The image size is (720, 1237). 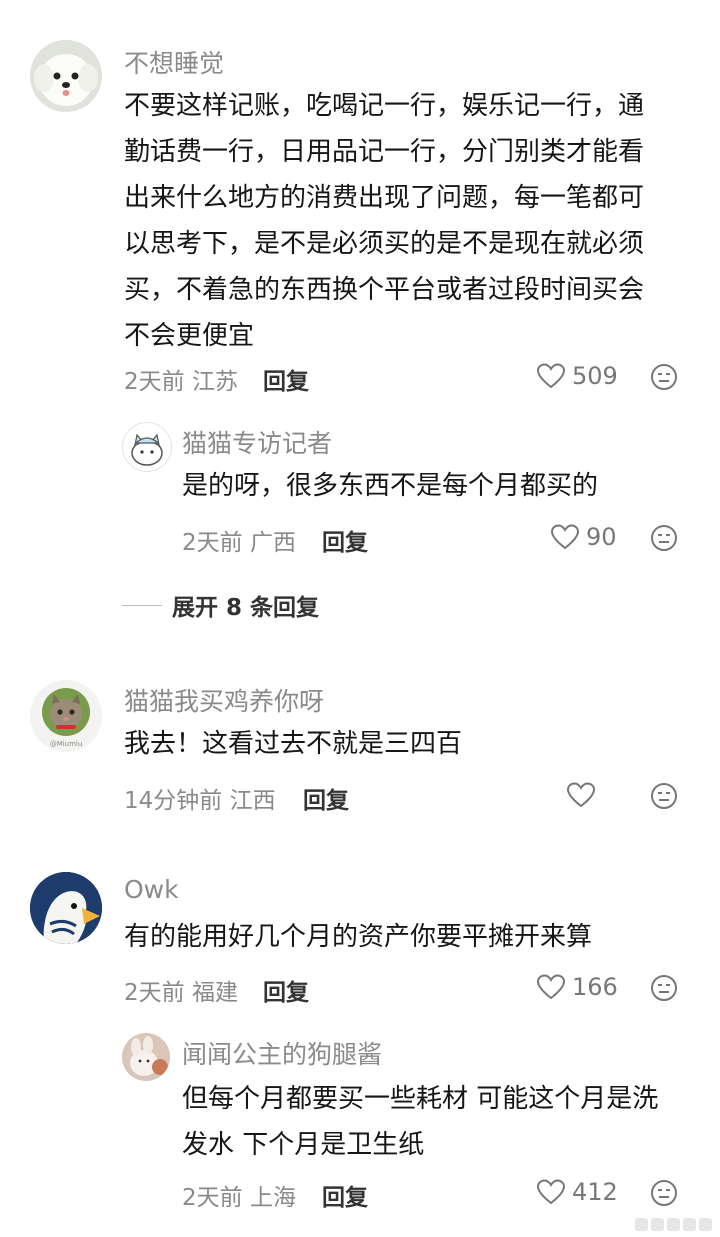 I want to click on reply-meta: 2天前 广西, so click(x=239, y=540).